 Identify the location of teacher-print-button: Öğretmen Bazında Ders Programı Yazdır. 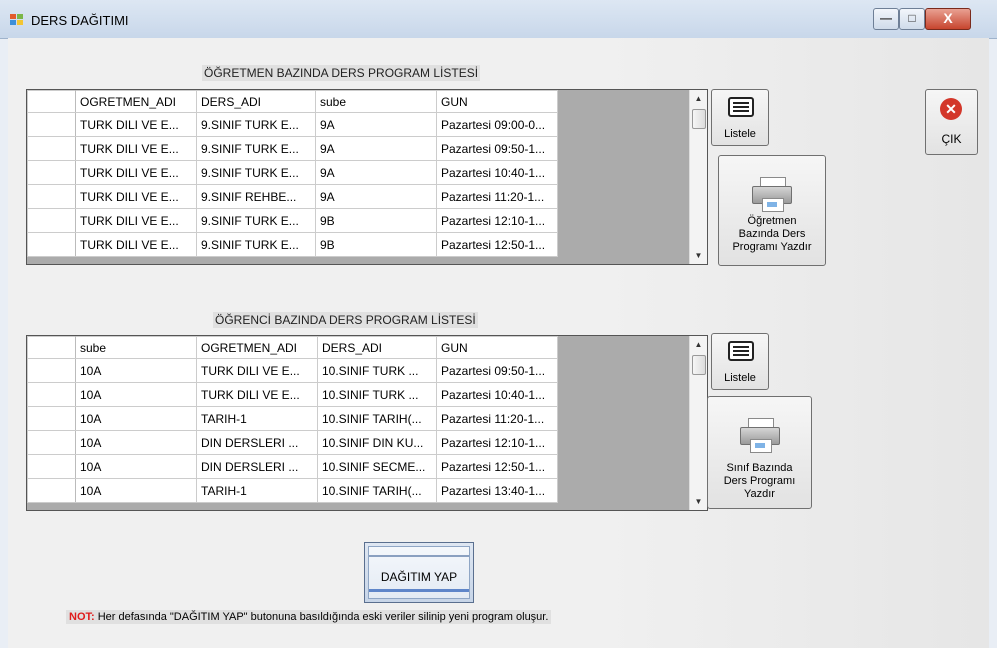
(772, 210).